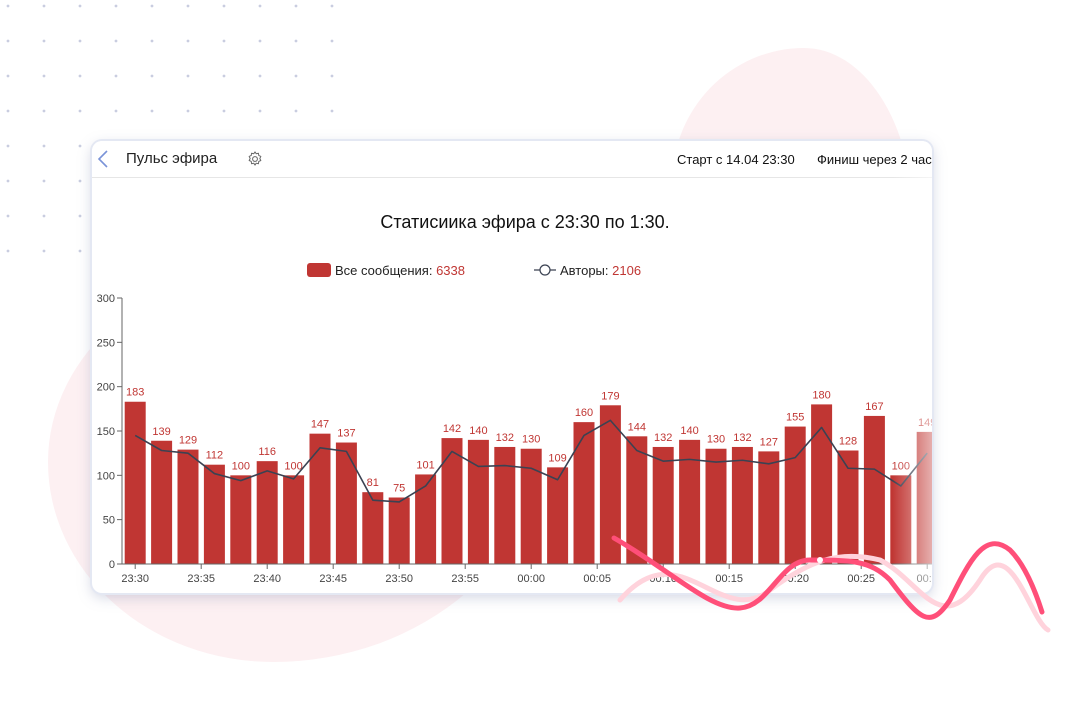 The image size is (1079, 703). What do you see at coordinates (135, 579) in the screenshot?
I see `x-tick-label: 23:30` at bounding box center [135, 579].